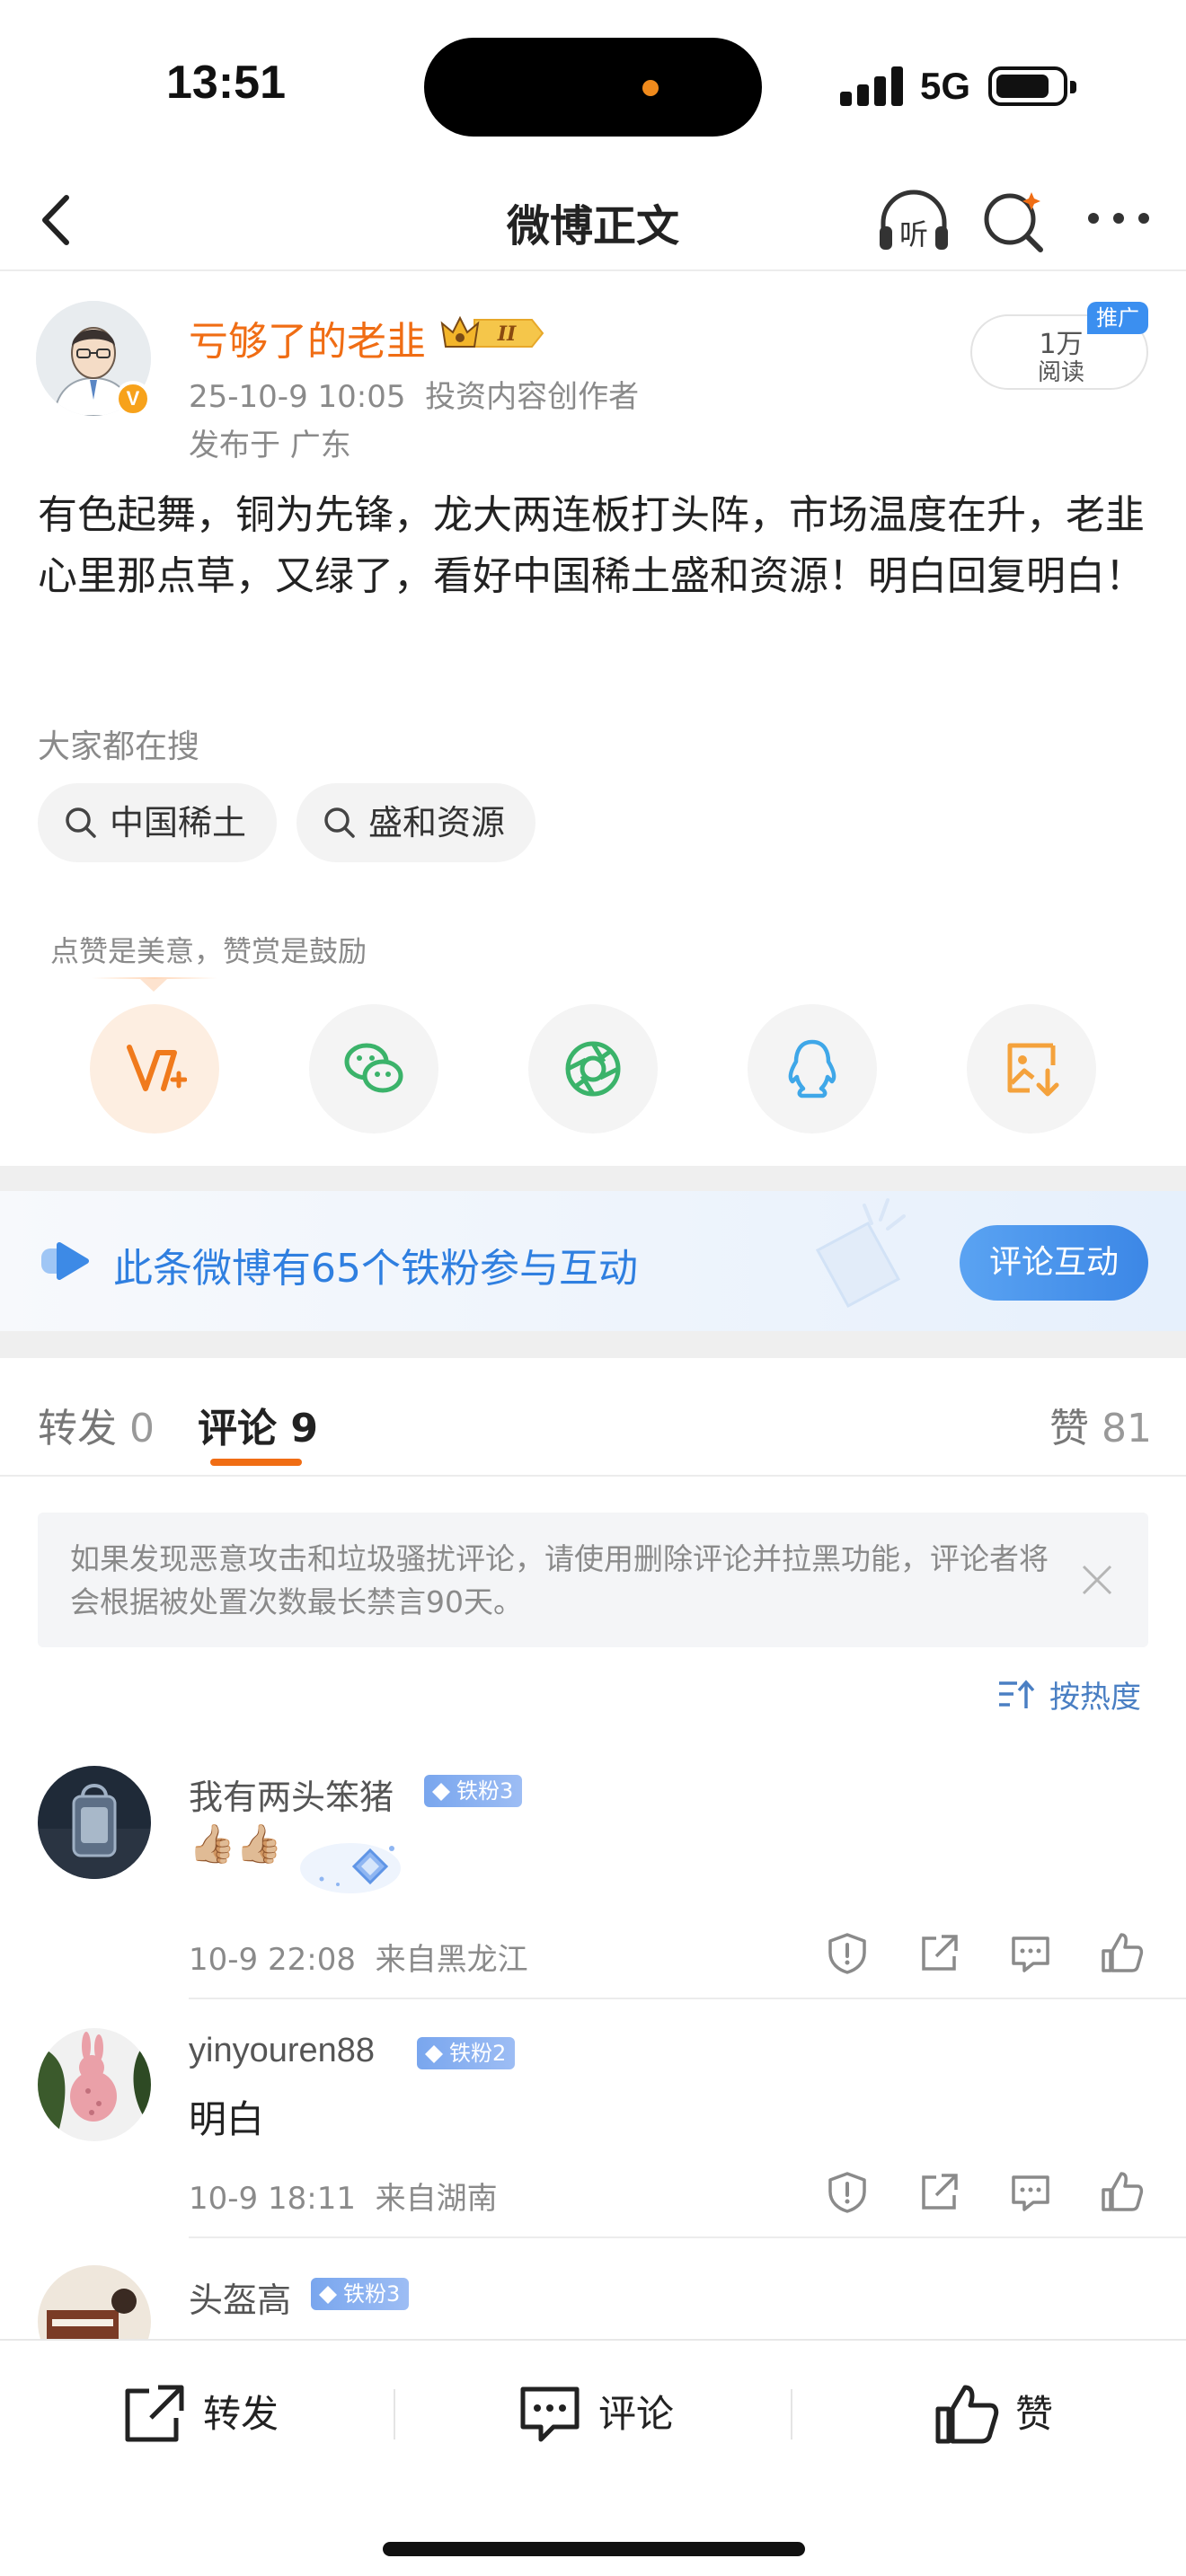  What do you see at coordinates (208, 951) in the screenshot?
I see `reward-tip: 点赞是美意，赞赏是鼓励` at bounding box center [208, 951].